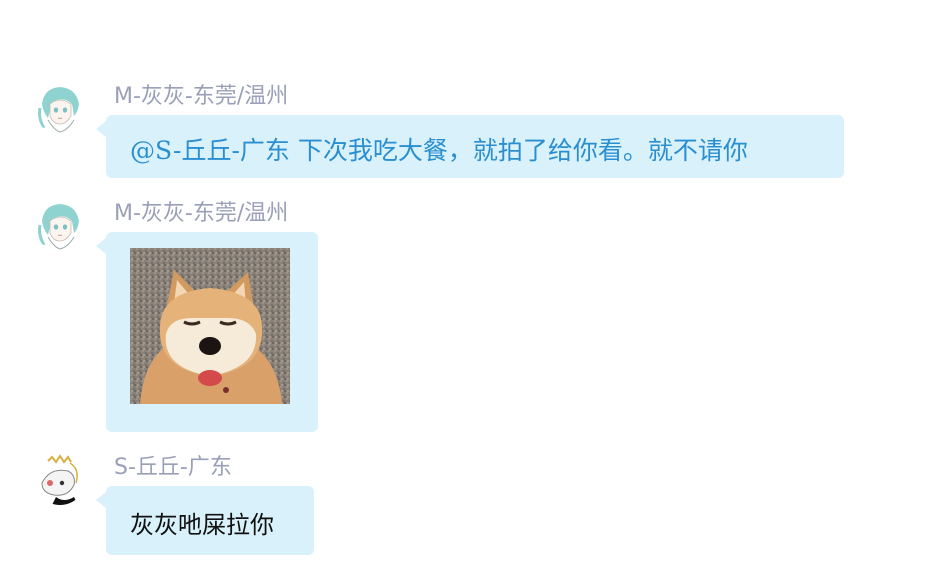 The image size is (930, 562). Describe the element at coordinates (202, 525) in the screenshot. I see `message-text: 灰灰吔屎拉你` at that location.